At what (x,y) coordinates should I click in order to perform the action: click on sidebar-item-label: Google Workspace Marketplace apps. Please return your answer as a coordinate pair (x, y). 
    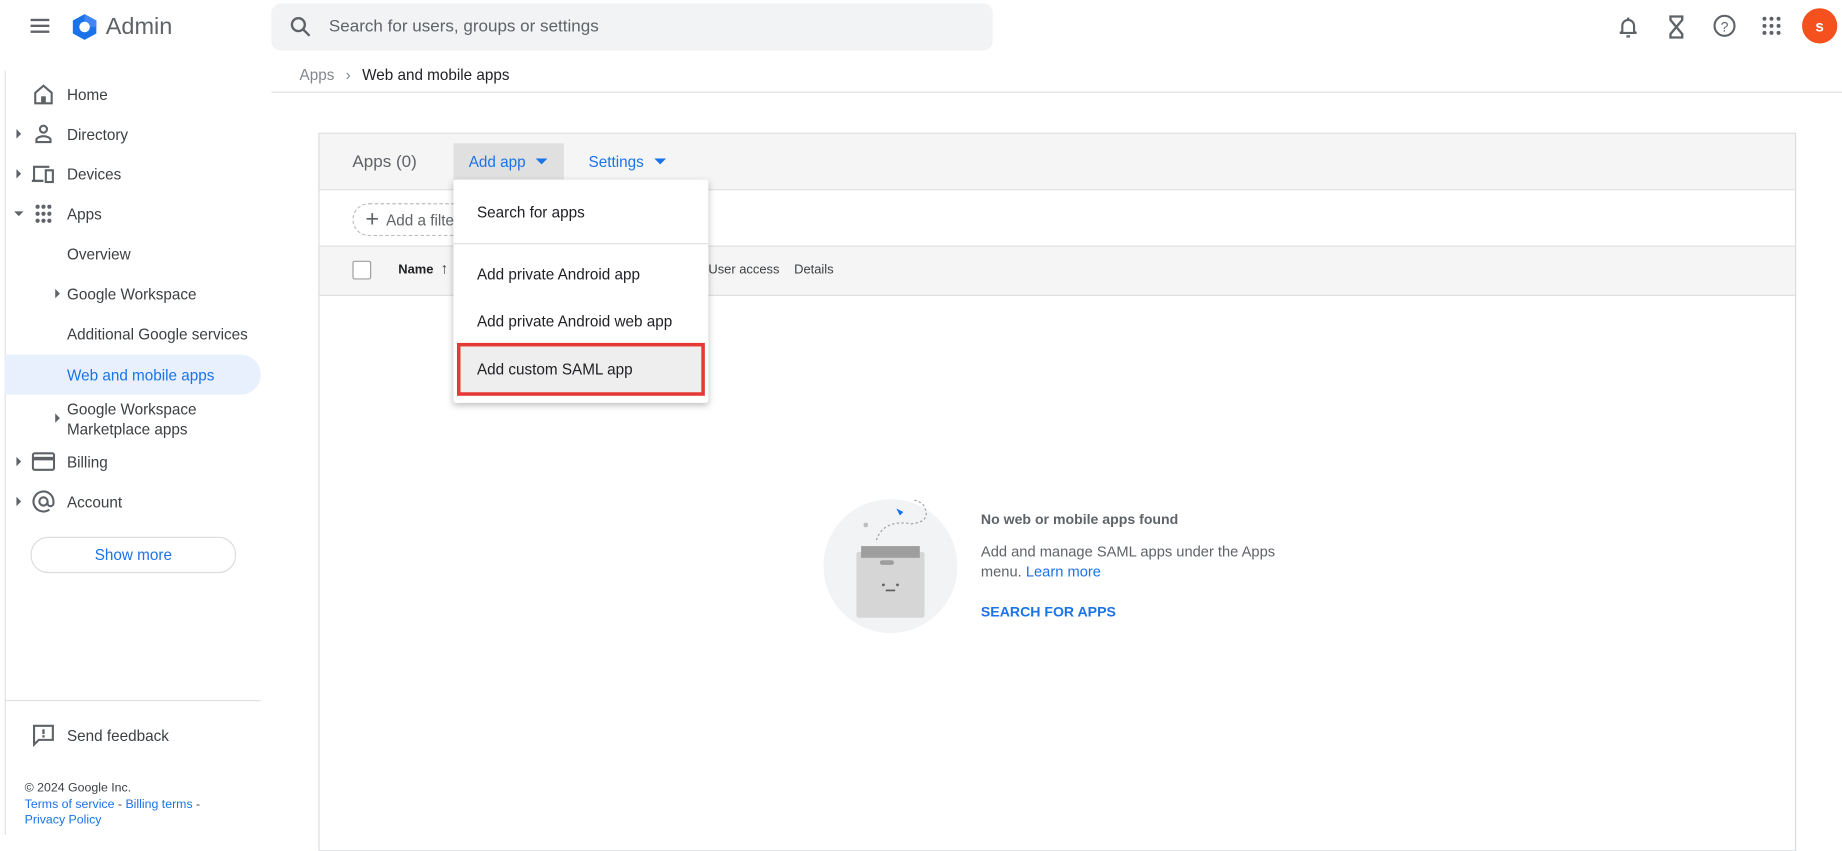
    Looking at the image, I should click on (131, 419).